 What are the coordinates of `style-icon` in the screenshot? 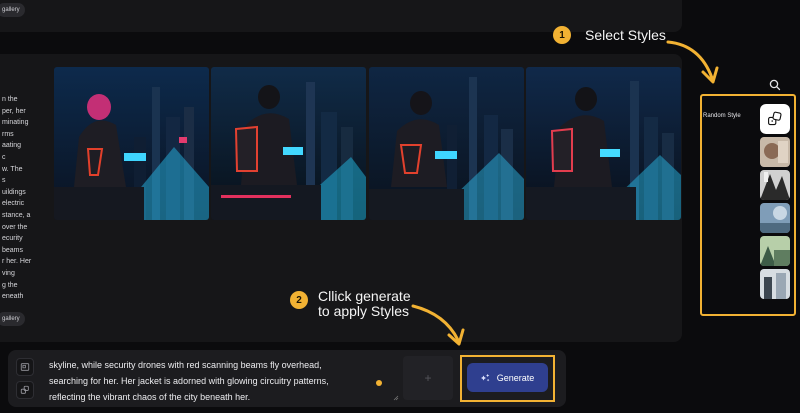 It's located at (25, 390).